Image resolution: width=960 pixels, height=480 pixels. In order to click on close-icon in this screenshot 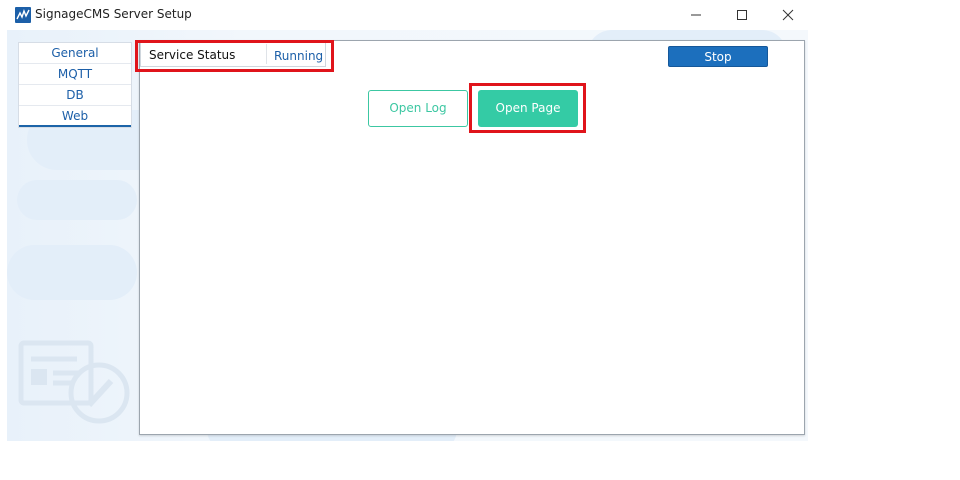, I will do `click(788, 15)`.